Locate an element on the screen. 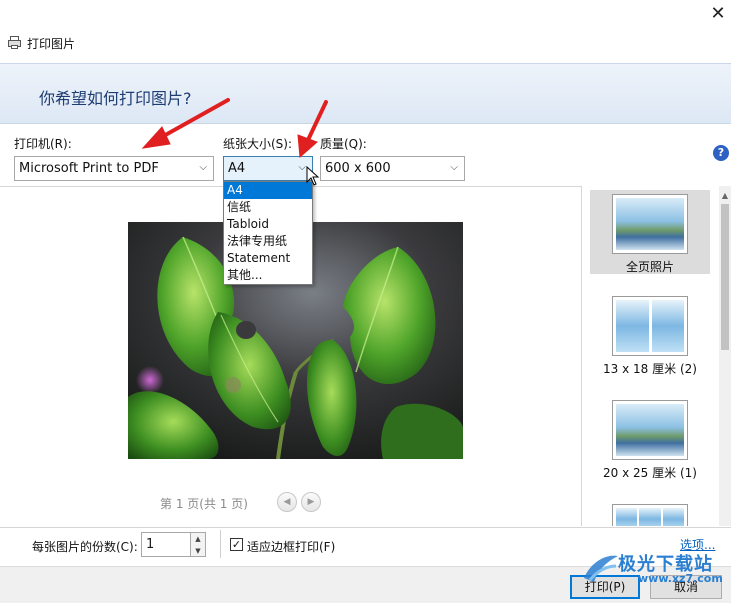 The height and width of the screenshot is (603, 731). layout-item-13x18: 13 x 18 厘米 (2) is located at coordinates (650, 338).